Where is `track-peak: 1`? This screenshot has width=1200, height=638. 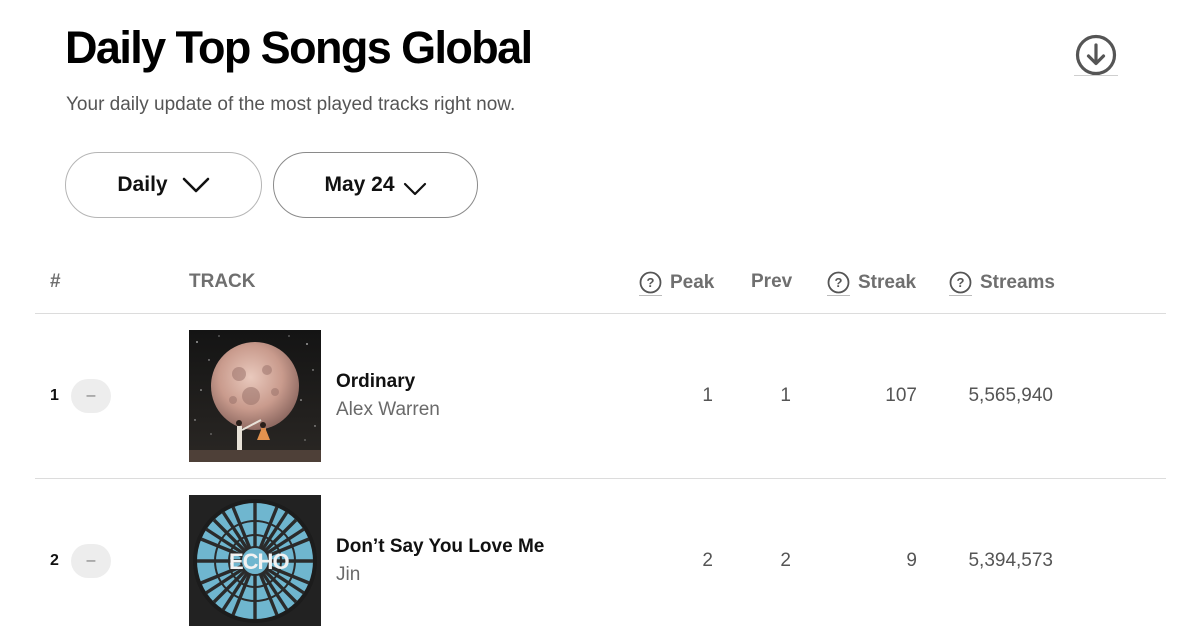 track-peak: 1 is located at coordinates (707, 395).